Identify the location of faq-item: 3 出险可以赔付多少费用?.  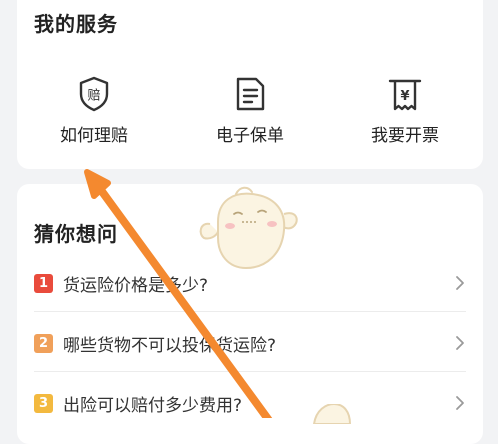
(250, 403).